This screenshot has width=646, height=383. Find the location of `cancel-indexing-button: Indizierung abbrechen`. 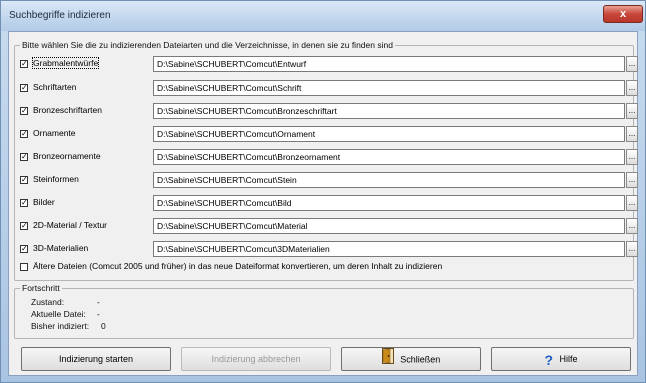

cancel-indexing-button: Indizierung abbrechen is located at coordinates (256, 359).